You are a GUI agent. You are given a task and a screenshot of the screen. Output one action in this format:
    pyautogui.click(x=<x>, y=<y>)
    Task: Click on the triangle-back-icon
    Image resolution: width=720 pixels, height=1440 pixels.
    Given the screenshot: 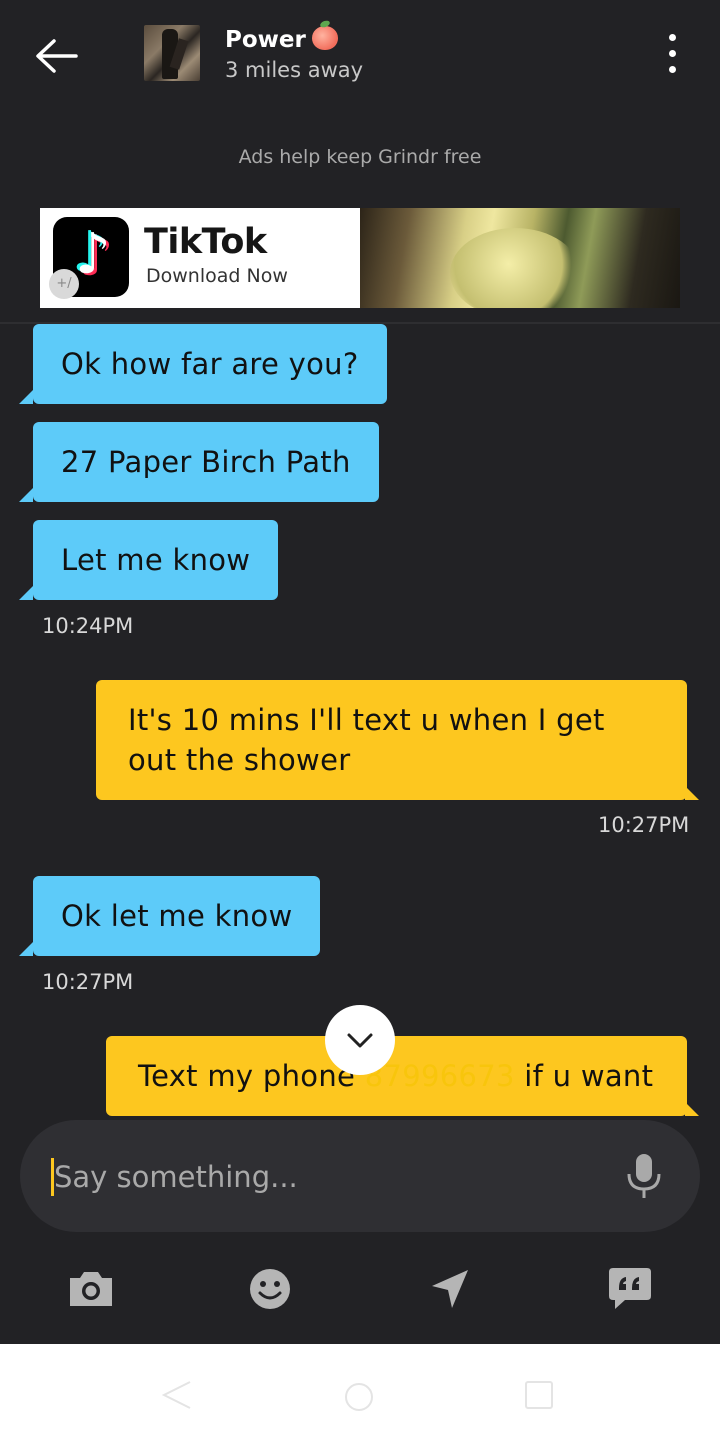 What is the action you would take?
    pyautogui.click(x=176, y=1395)
    